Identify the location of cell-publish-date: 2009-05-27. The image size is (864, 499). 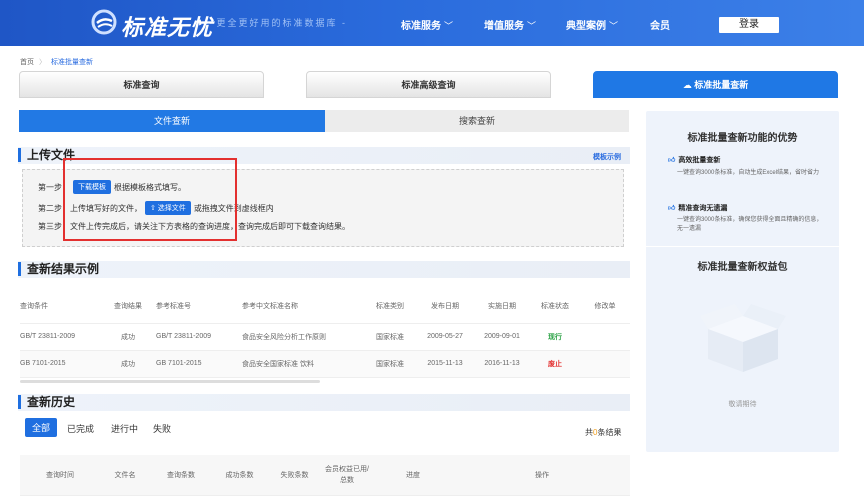
(445, 337).